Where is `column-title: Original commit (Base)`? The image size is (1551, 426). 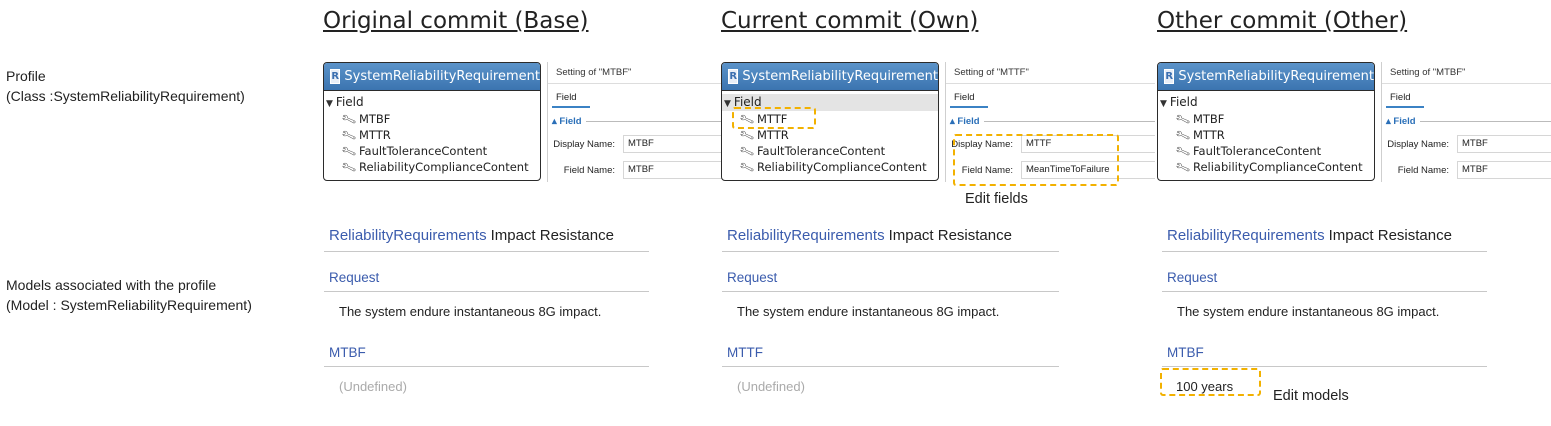 column-title: Original commit (Base) is located at coordinates (456, 21).